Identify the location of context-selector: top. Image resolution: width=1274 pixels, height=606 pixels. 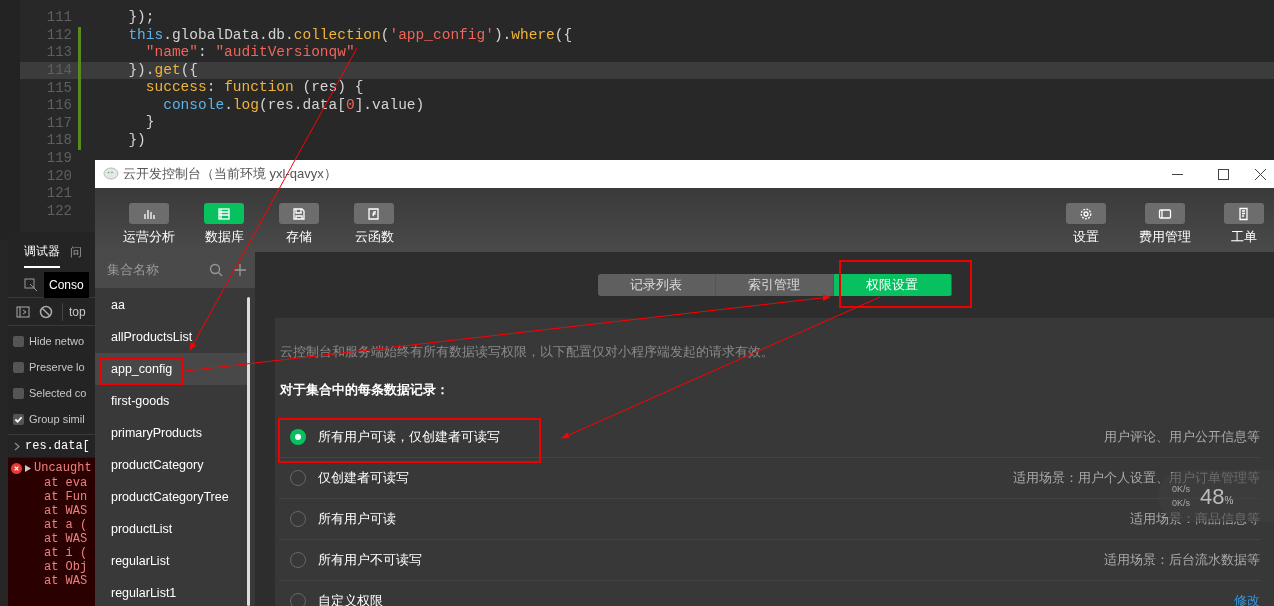
(74, 311).